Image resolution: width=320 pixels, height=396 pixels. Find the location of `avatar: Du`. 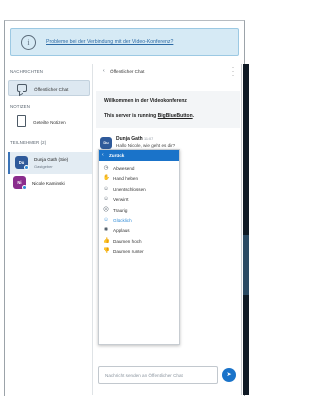

avatar: Du is located at coordinates (106, 143).